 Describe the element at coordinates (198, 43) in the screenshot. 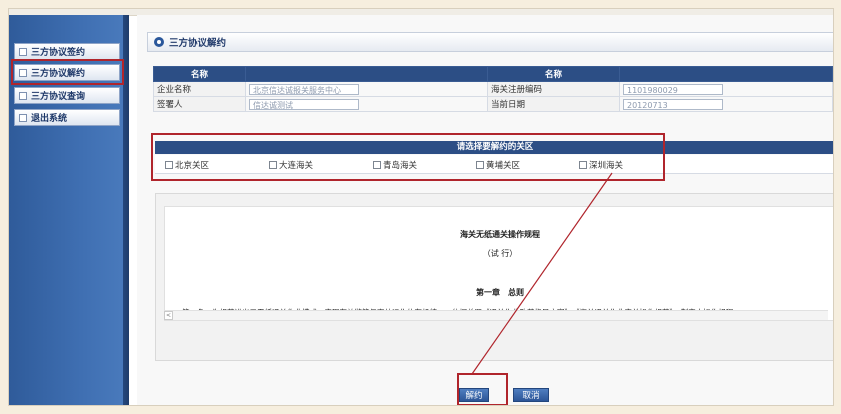

I see `page-title: 三方协议解约` at that location.